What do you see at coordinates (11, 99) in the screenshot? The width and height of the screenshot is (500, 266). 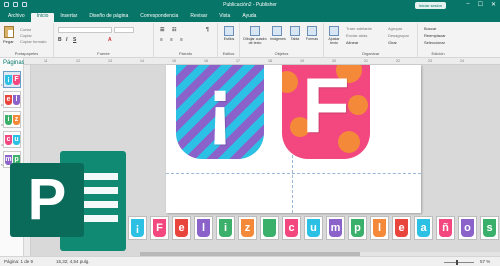 I see `page-thumbnail: e l 2` at bounding box center [11, 99].